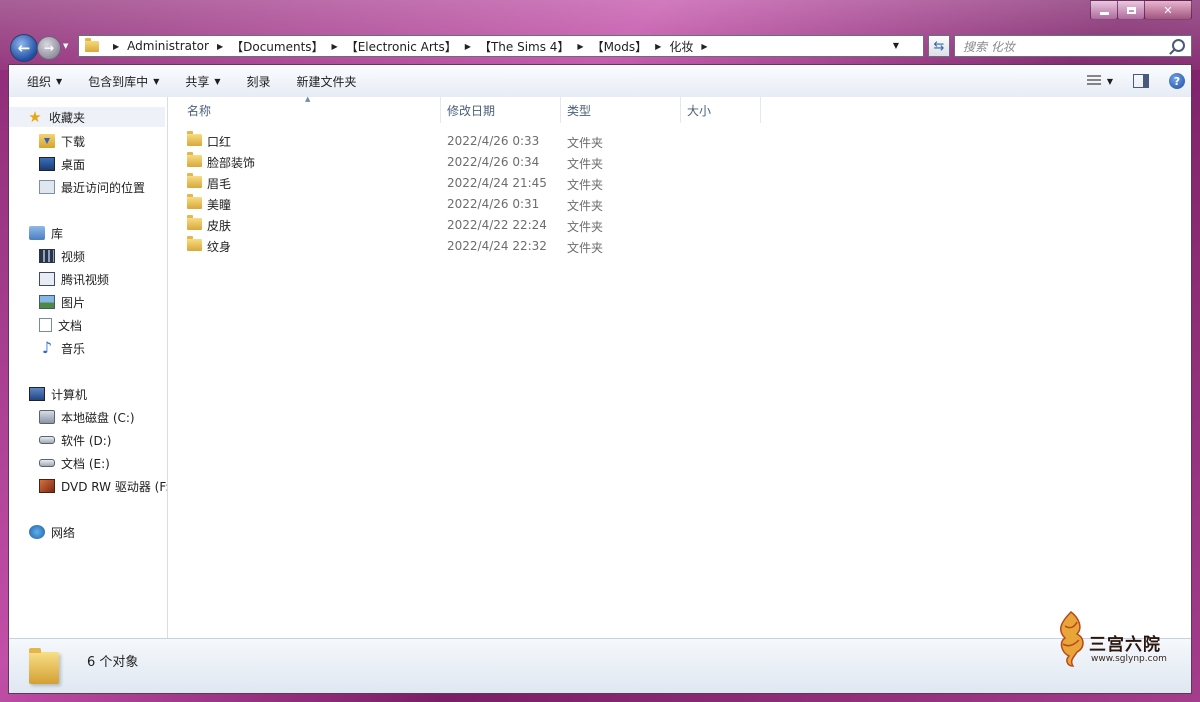 The height and width of the screenshot is (702, 1200). I want to click on column-headers: 名称 ▲ 修改日期 类型 大小, so click(679, 109).